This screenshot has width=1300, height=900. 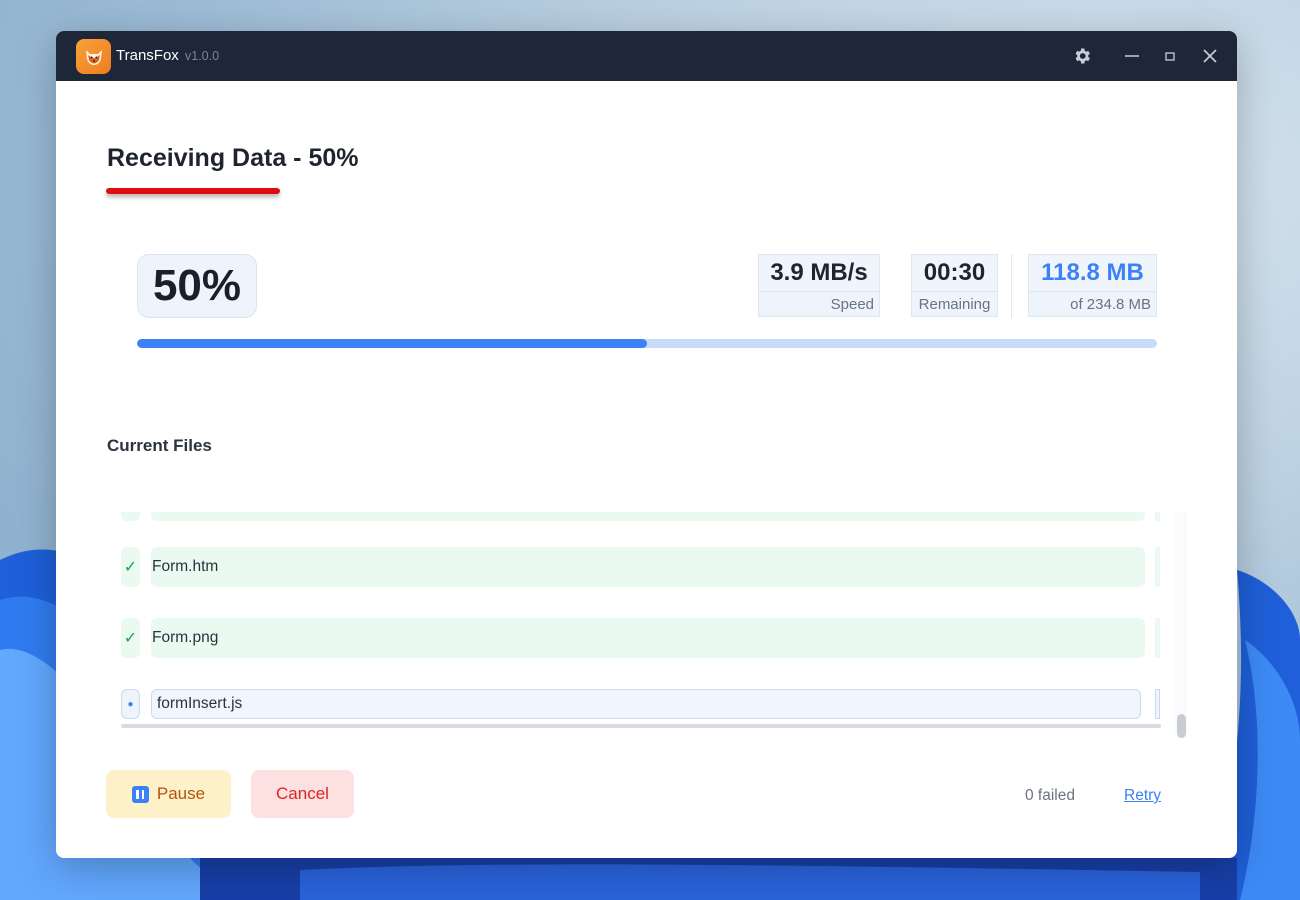 I want to click on title-bar: TransFox v1.0.0, so click(x=646, y=56).